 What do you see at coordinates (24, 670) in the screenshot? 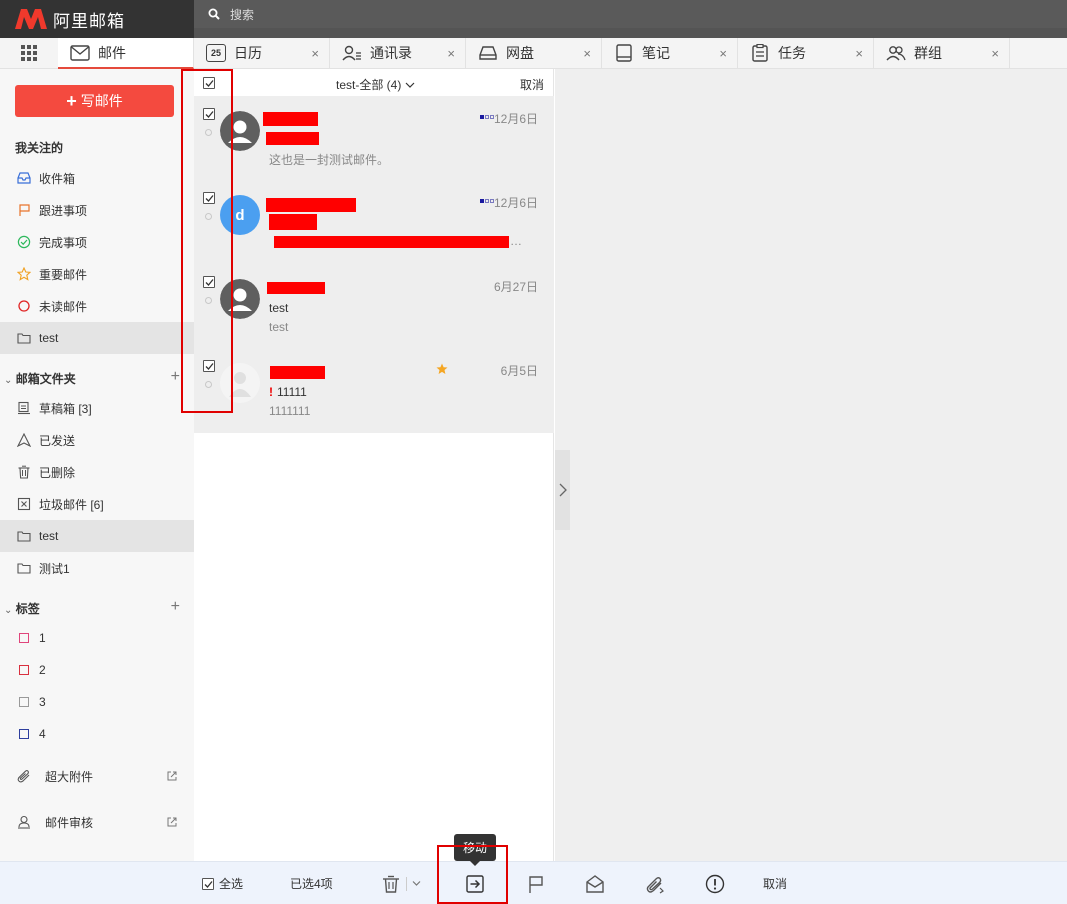
I see `tag-square-icon` at bounding box center [24, 670].